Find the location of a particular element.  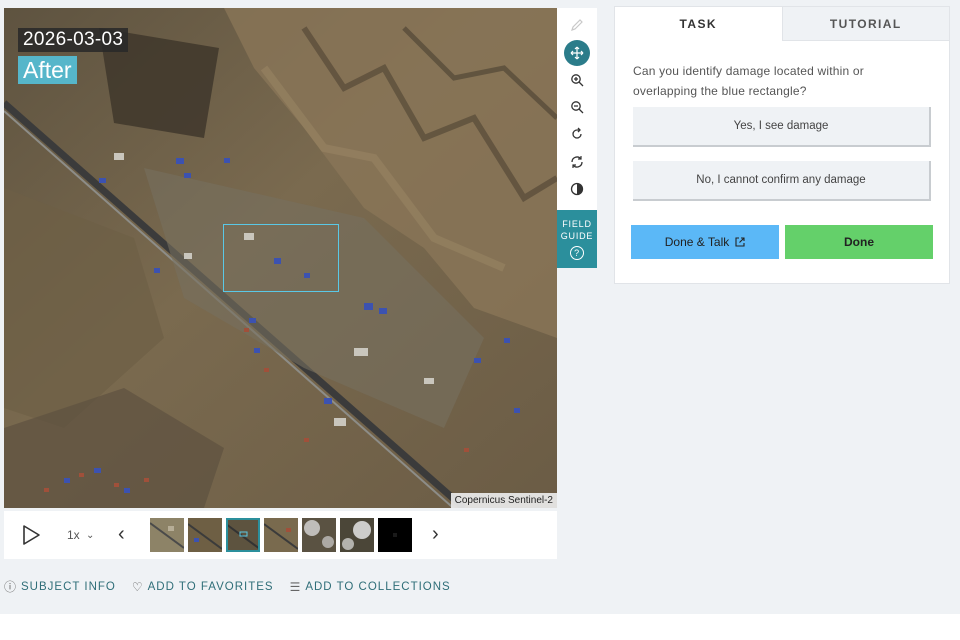

tab-task: TASK is located at coordinates (698, 24).